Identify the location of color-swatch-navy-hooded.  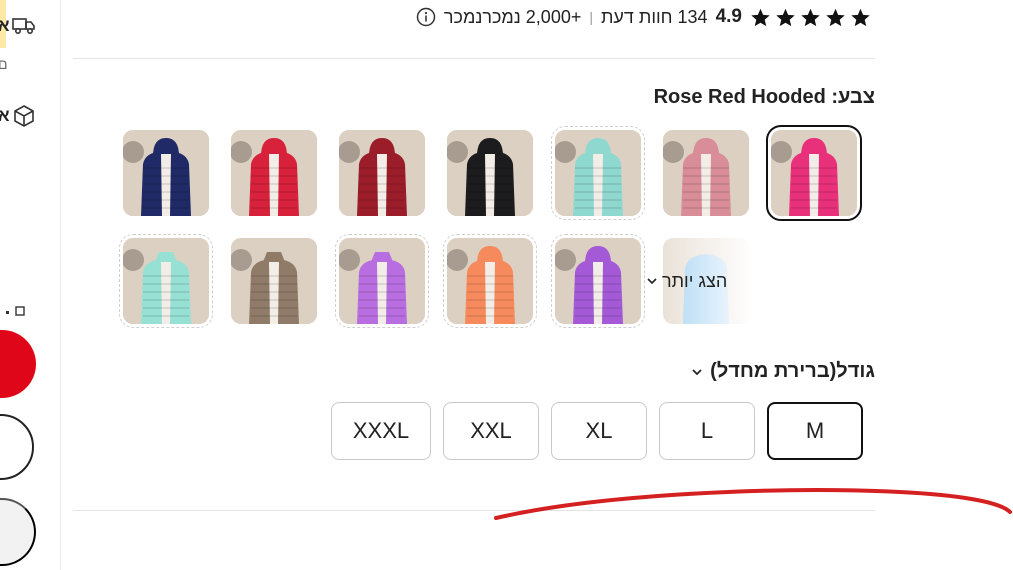
(166, 173).